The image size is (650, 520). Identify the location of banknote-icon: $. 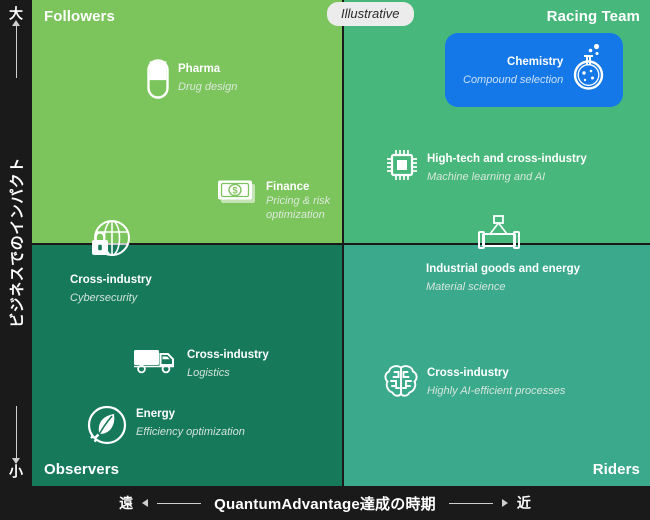
(237, 193).